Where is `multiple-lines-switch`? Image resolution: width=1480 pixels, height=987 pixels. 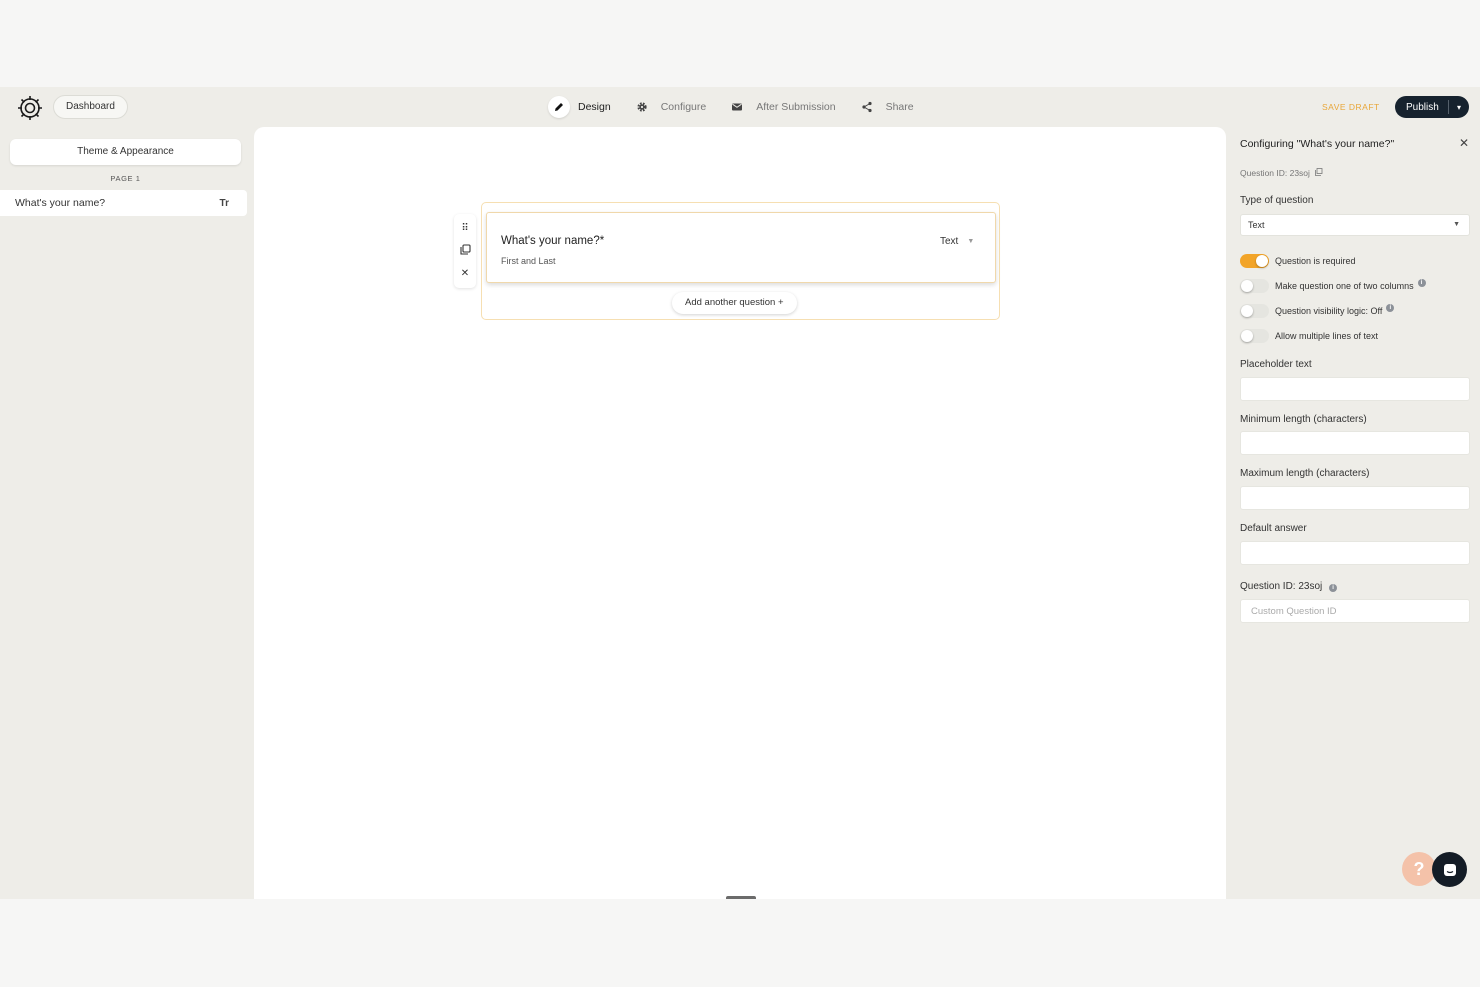 multiple-lines-switch is located at coordinates (1254, 336).